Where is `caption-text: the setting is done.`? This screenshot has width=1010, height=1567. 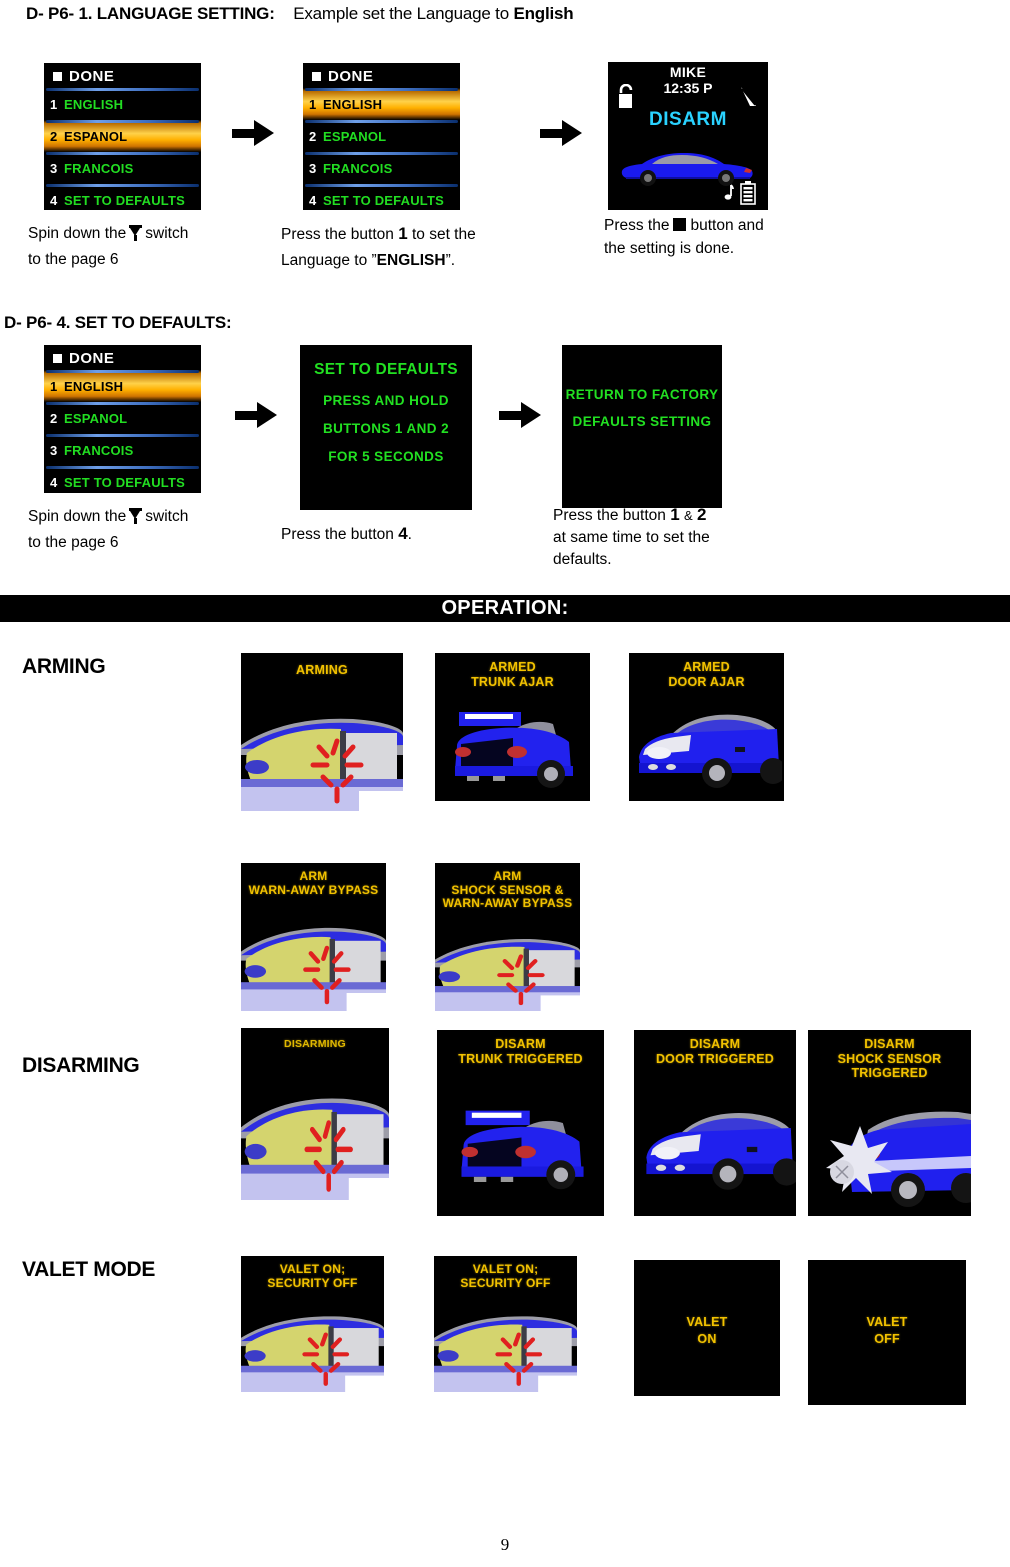
caption-text: the setting is done. is located at coordinates (669, 248).